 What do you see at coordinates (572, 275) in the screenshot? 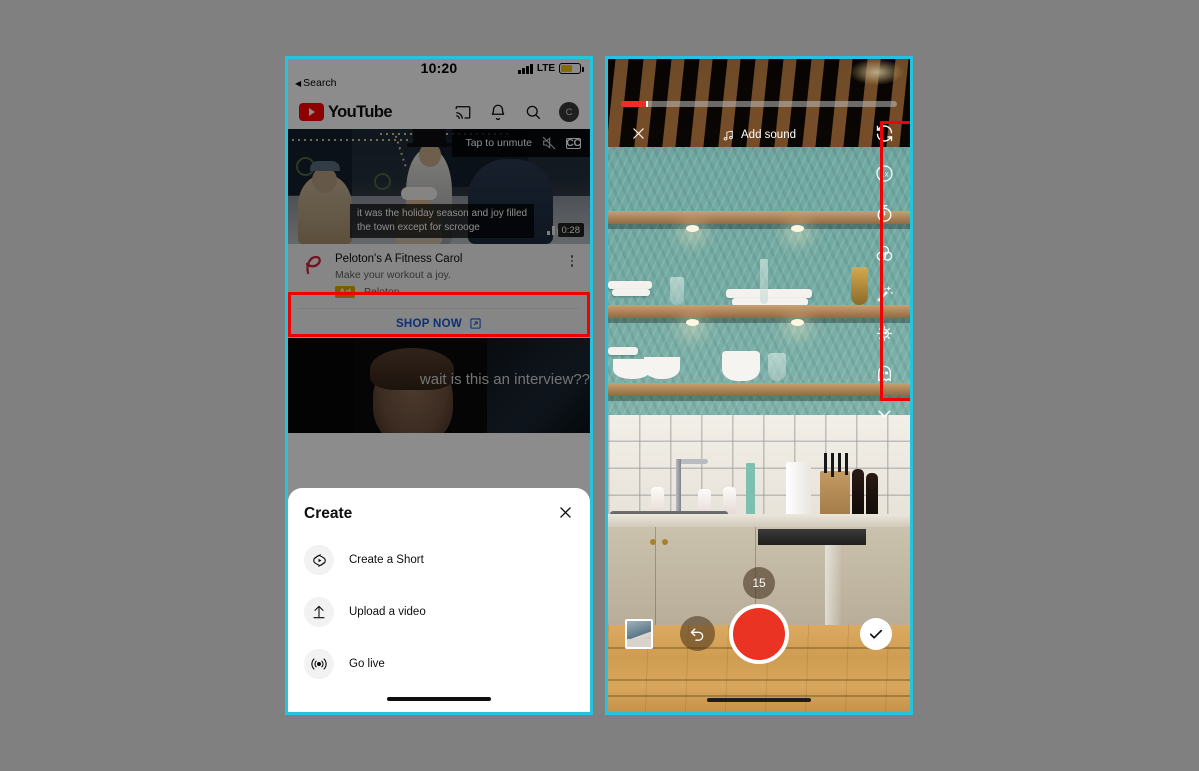
I see `kebab-menu-icon` at bounding box center [572, 275].